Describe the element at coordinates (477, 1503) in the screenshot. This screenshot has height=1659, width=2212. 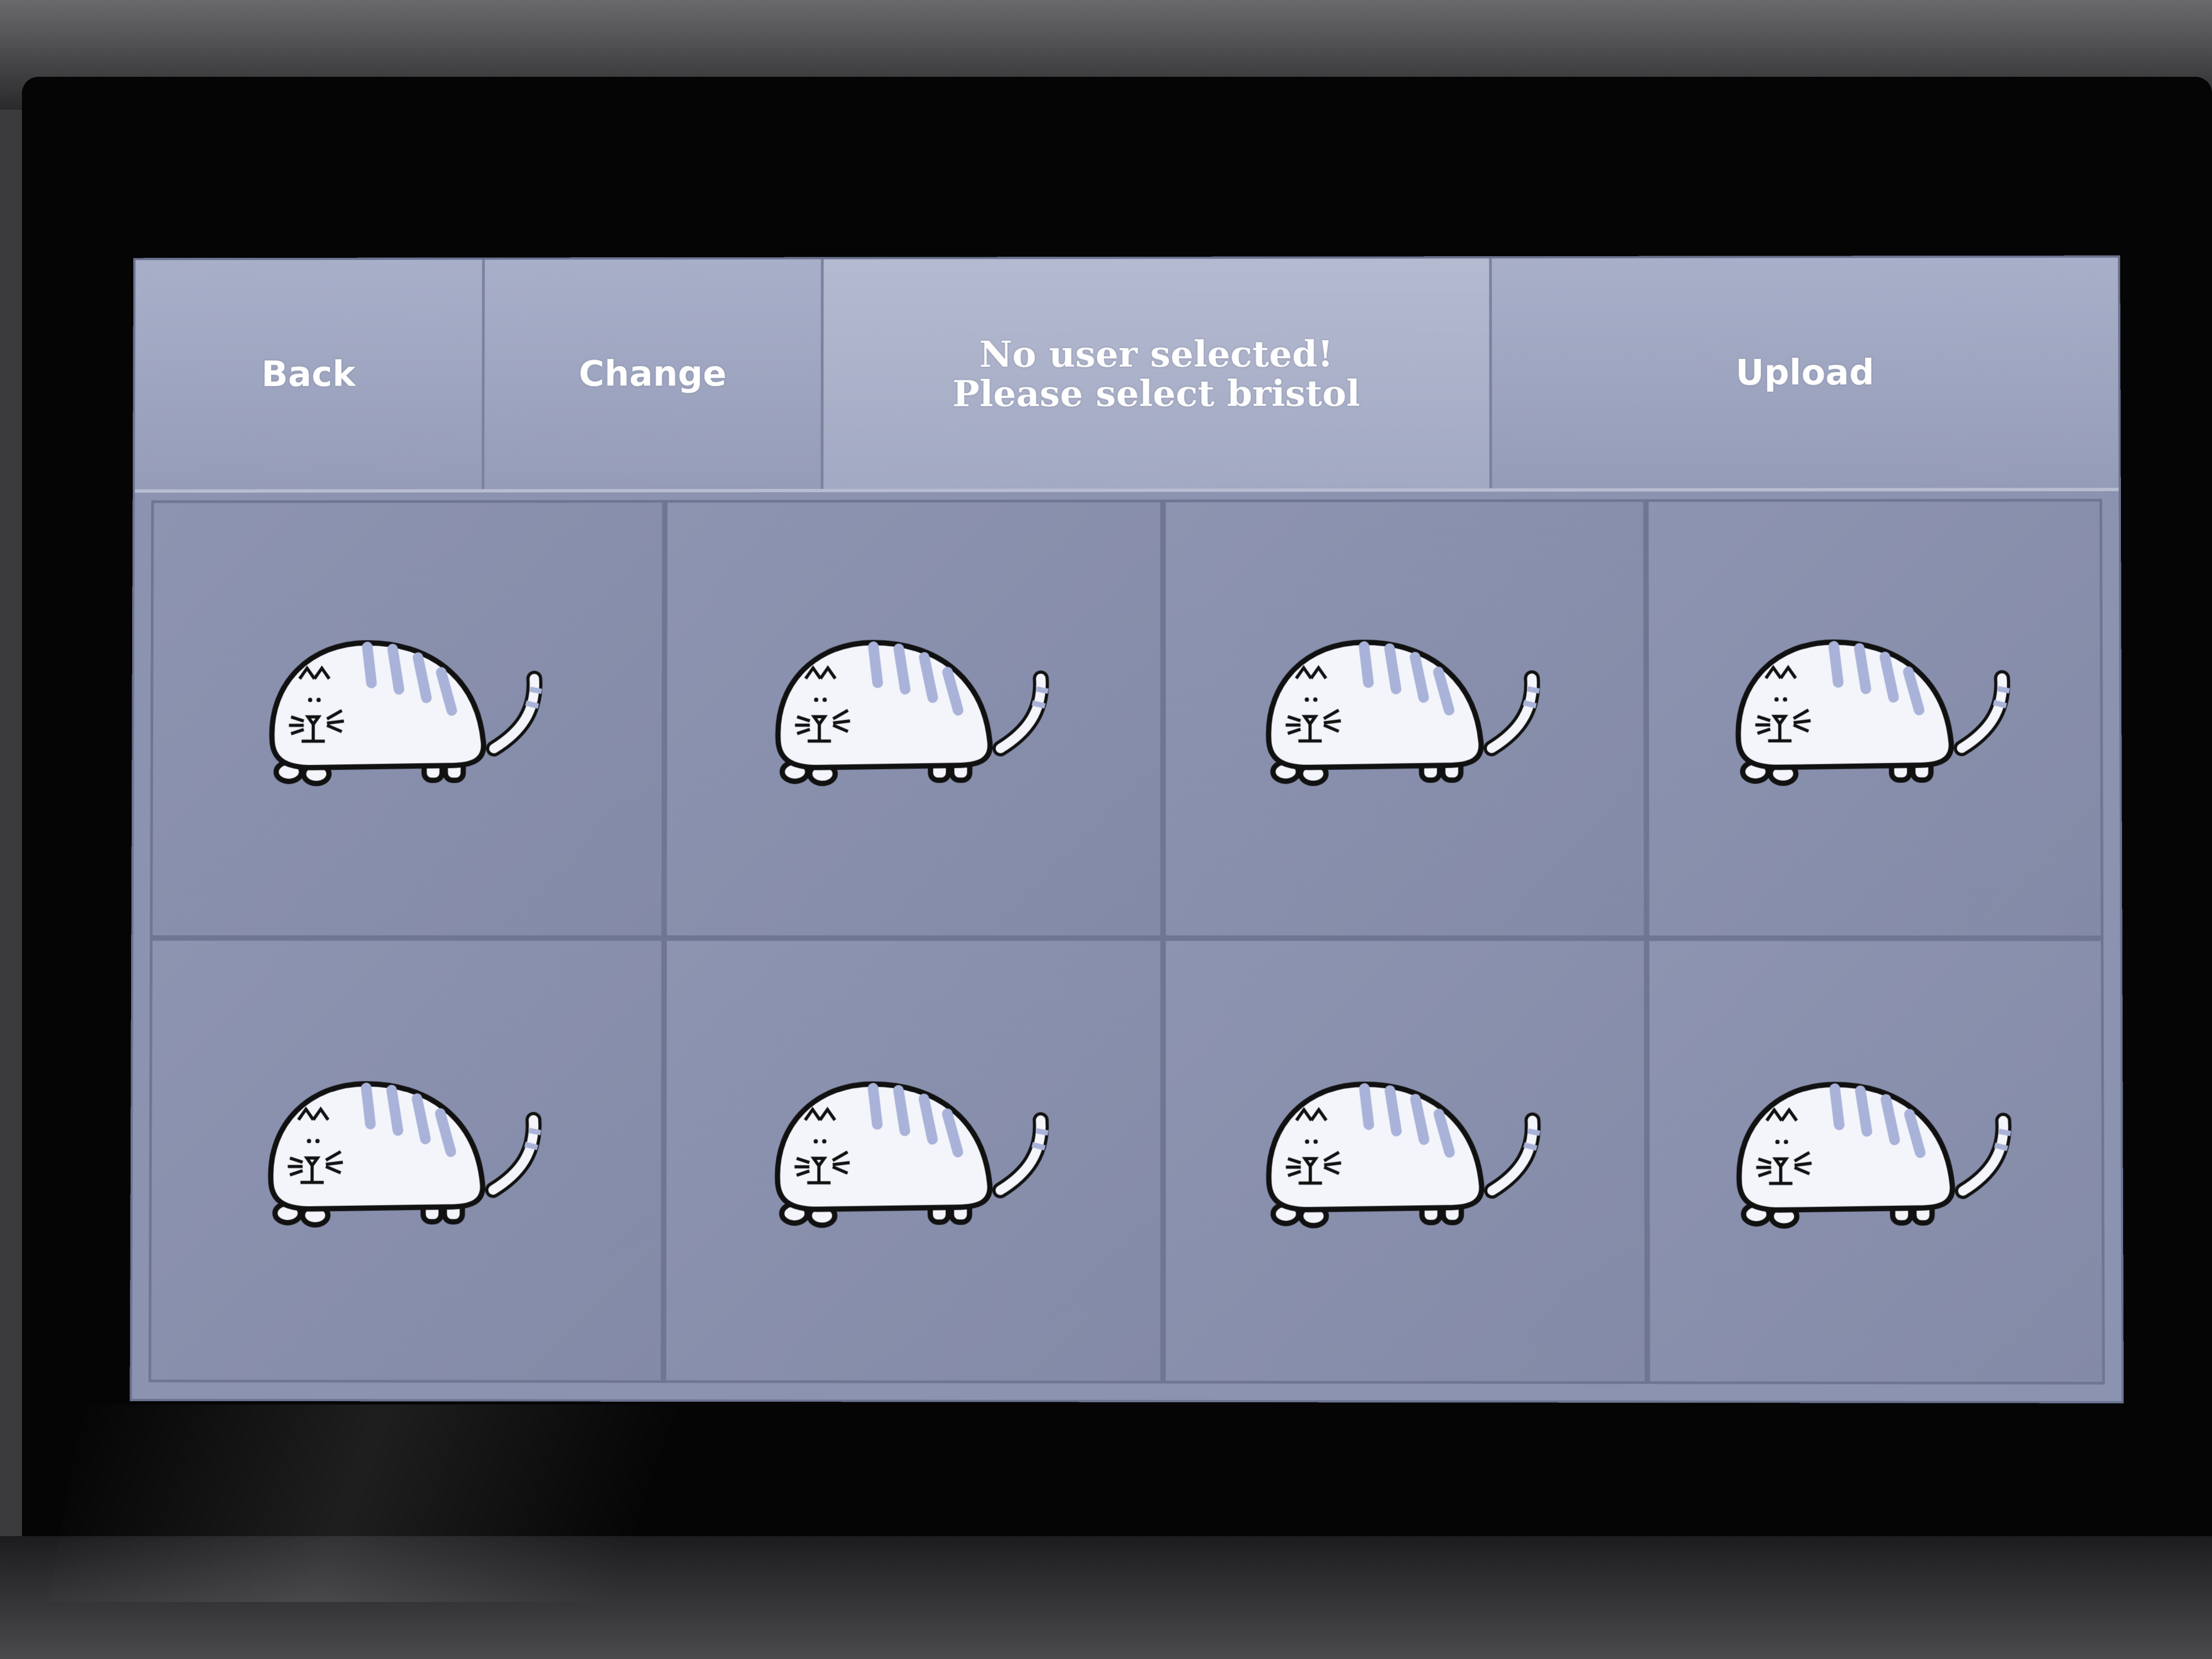
I see `screen-glare` at that location.